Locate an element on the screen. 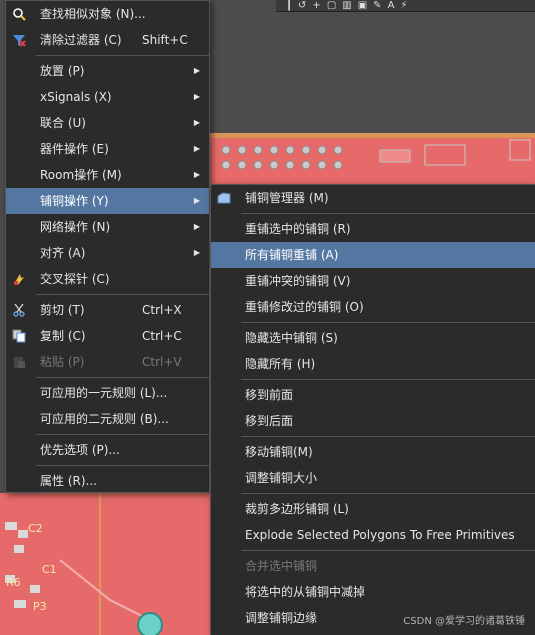 Image resolution: width=535 pixels, height=635 pixels. menu-item: Room操作 (M) ▶ is located at coordinates (107, 175).